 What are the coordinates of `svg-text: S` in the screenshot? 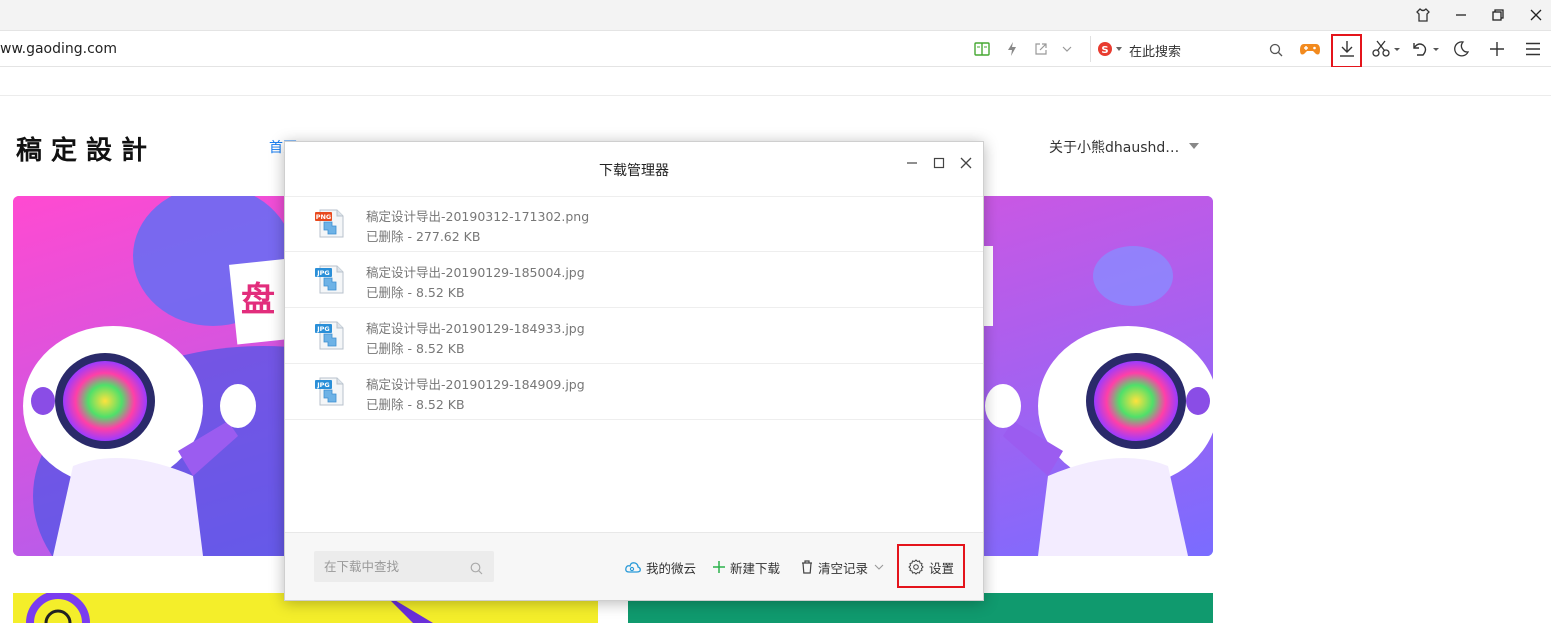 It's located at (1104, 50).